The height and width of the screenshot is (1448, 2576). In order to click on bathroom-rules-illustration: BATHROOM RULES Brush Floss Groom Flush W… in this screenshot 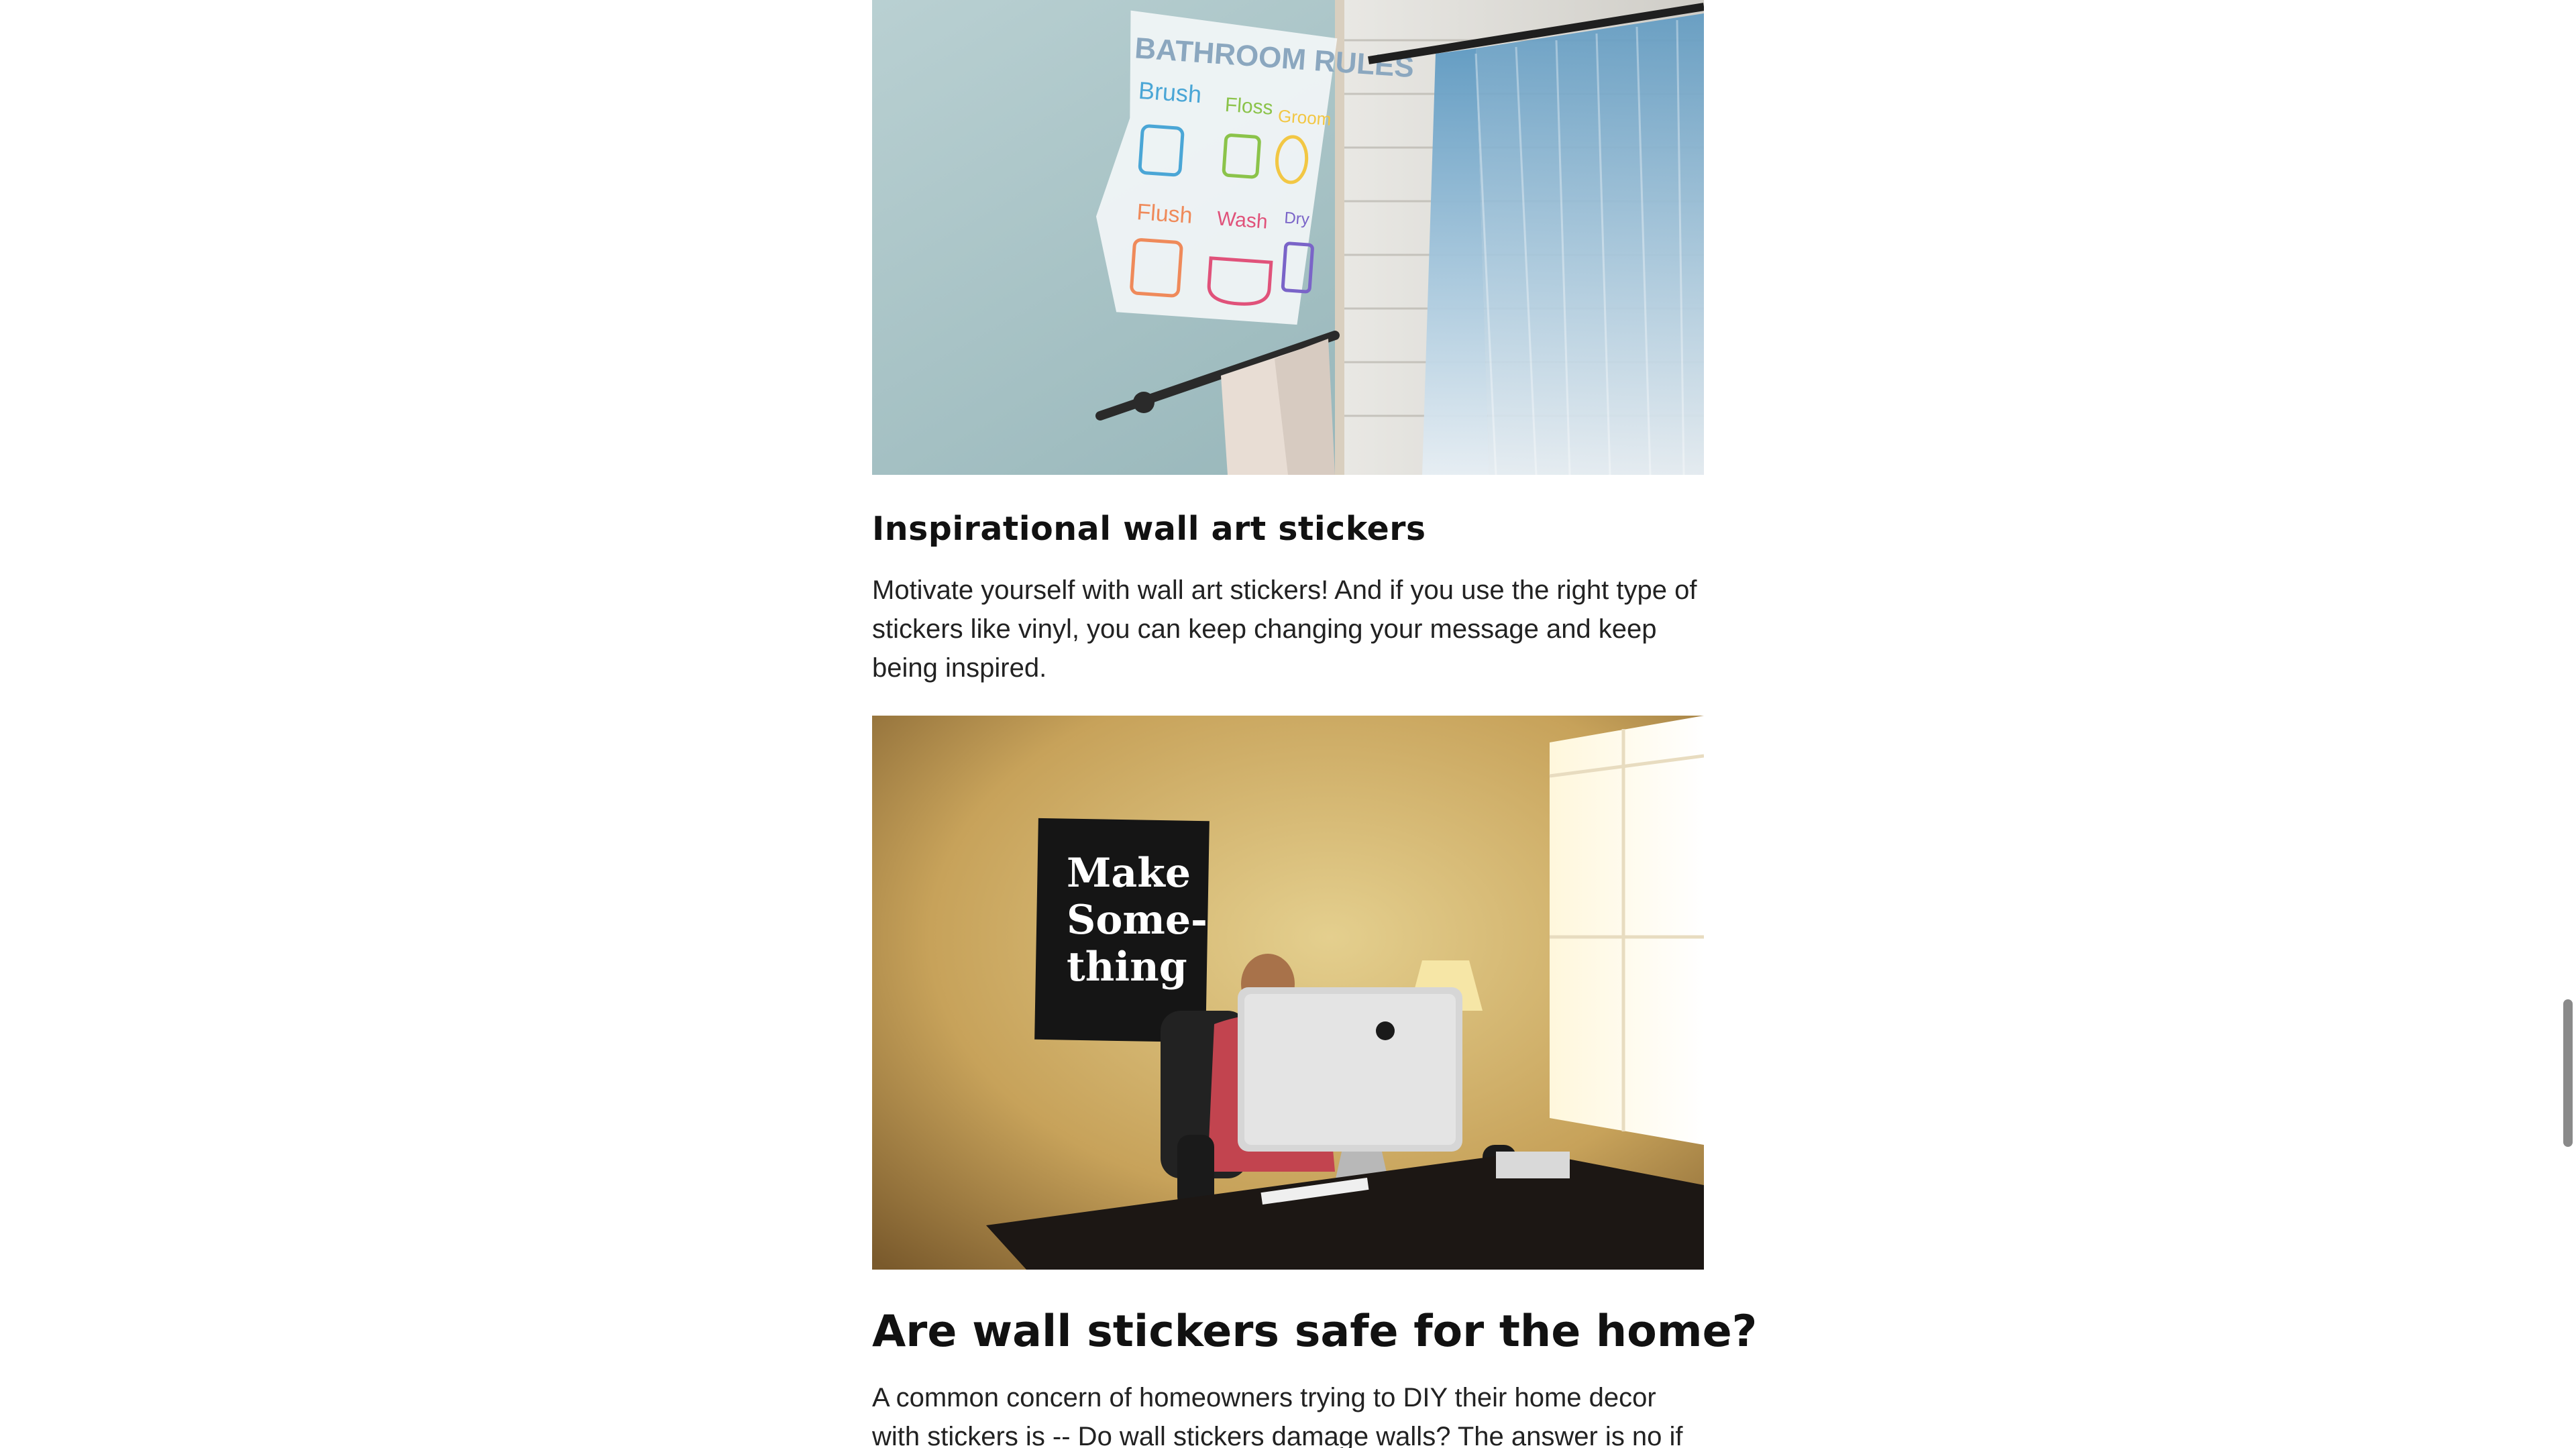, I will do `click(1288, 238)`.